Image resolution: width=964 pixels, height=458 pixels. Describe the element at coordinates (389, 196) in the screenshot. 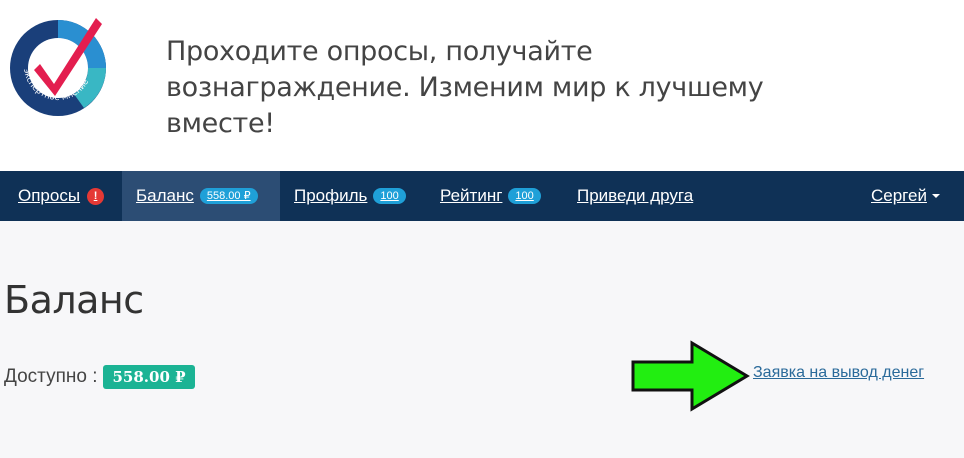

I see `profile-badge: 100` at that location.